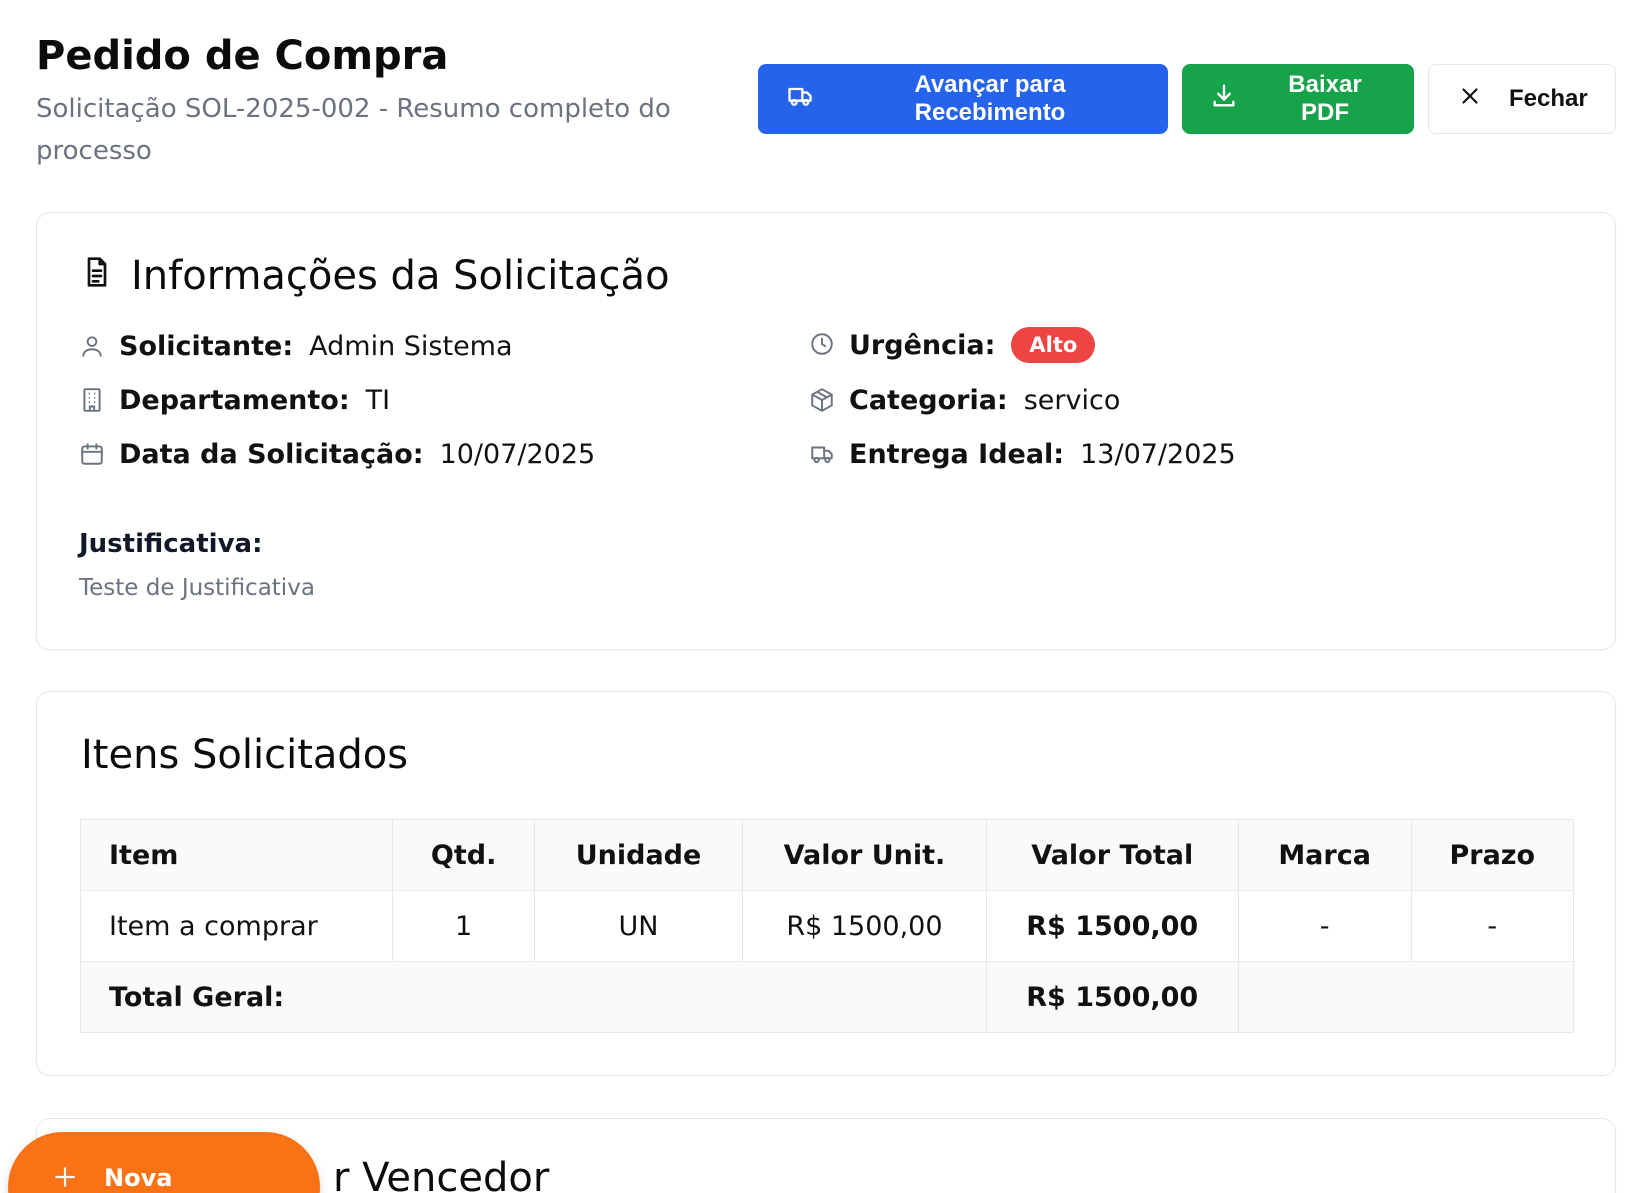 The width and height of the screenshot is (1628, 1193). What do you see at coordinates (864, 855) in the screenshot?
I see `col-unit-value: Valor Unit.` at bounding box center [864, 855].